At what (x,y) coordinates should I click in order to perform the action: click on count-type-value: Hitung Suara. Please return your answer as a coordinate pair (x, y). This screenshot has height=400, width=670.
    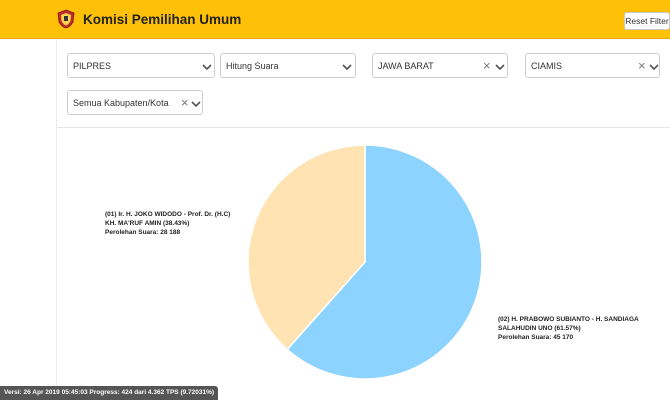
    Looking at the image, I should click on (252, 66).